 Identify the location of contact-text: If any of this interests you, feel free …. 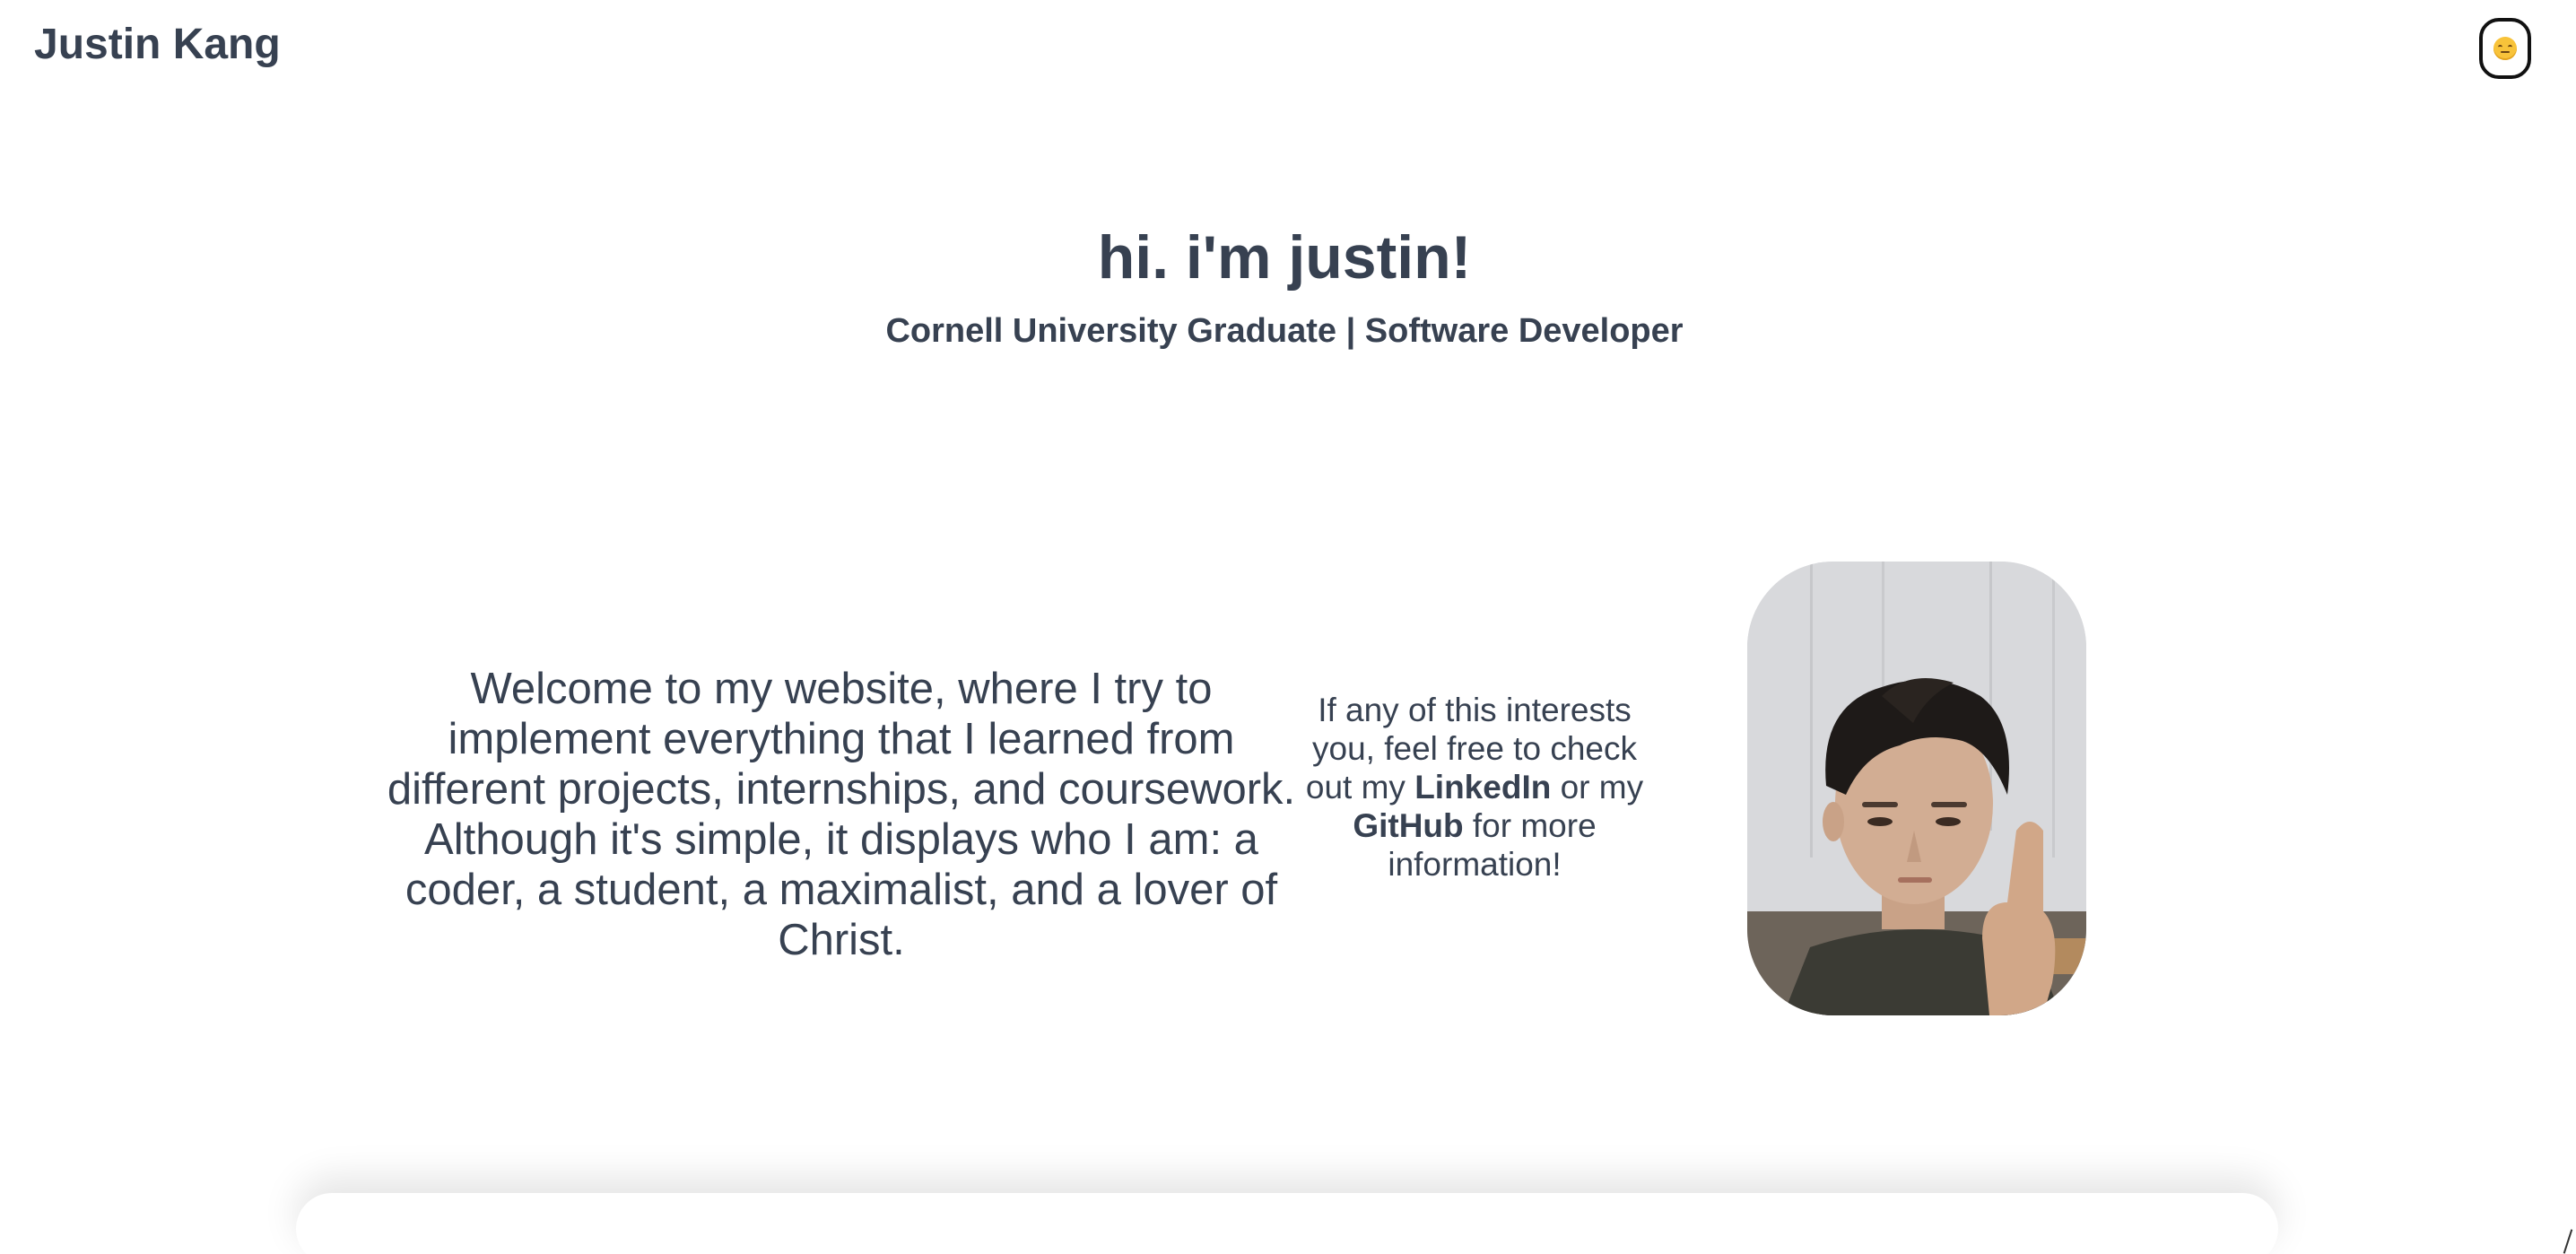
(1474, 787).